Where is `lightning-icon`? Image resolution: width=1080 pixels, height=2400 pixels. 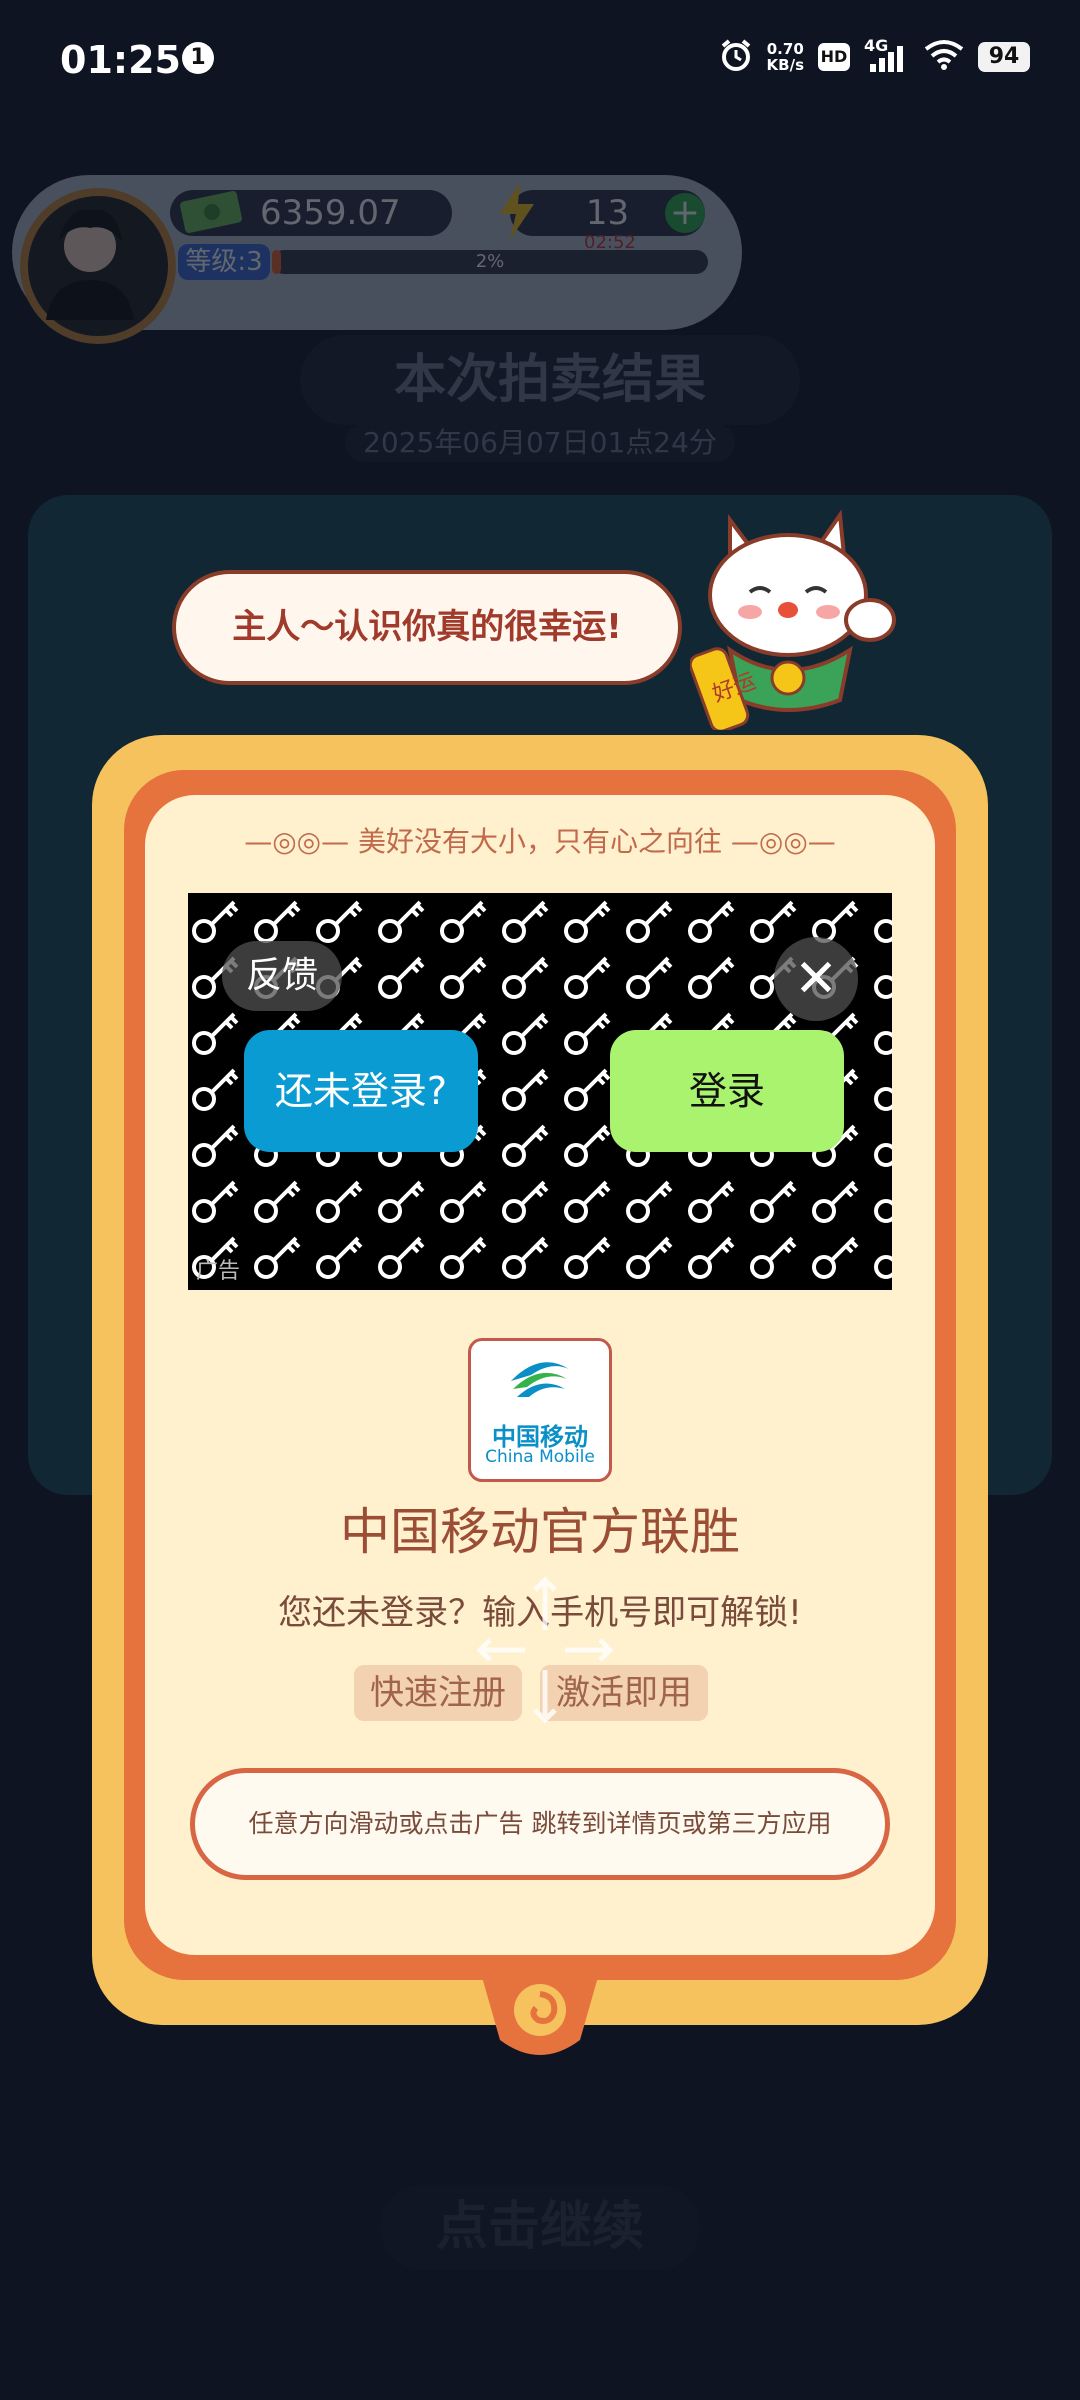 lightning-icon is located at coordinates (517, 213).